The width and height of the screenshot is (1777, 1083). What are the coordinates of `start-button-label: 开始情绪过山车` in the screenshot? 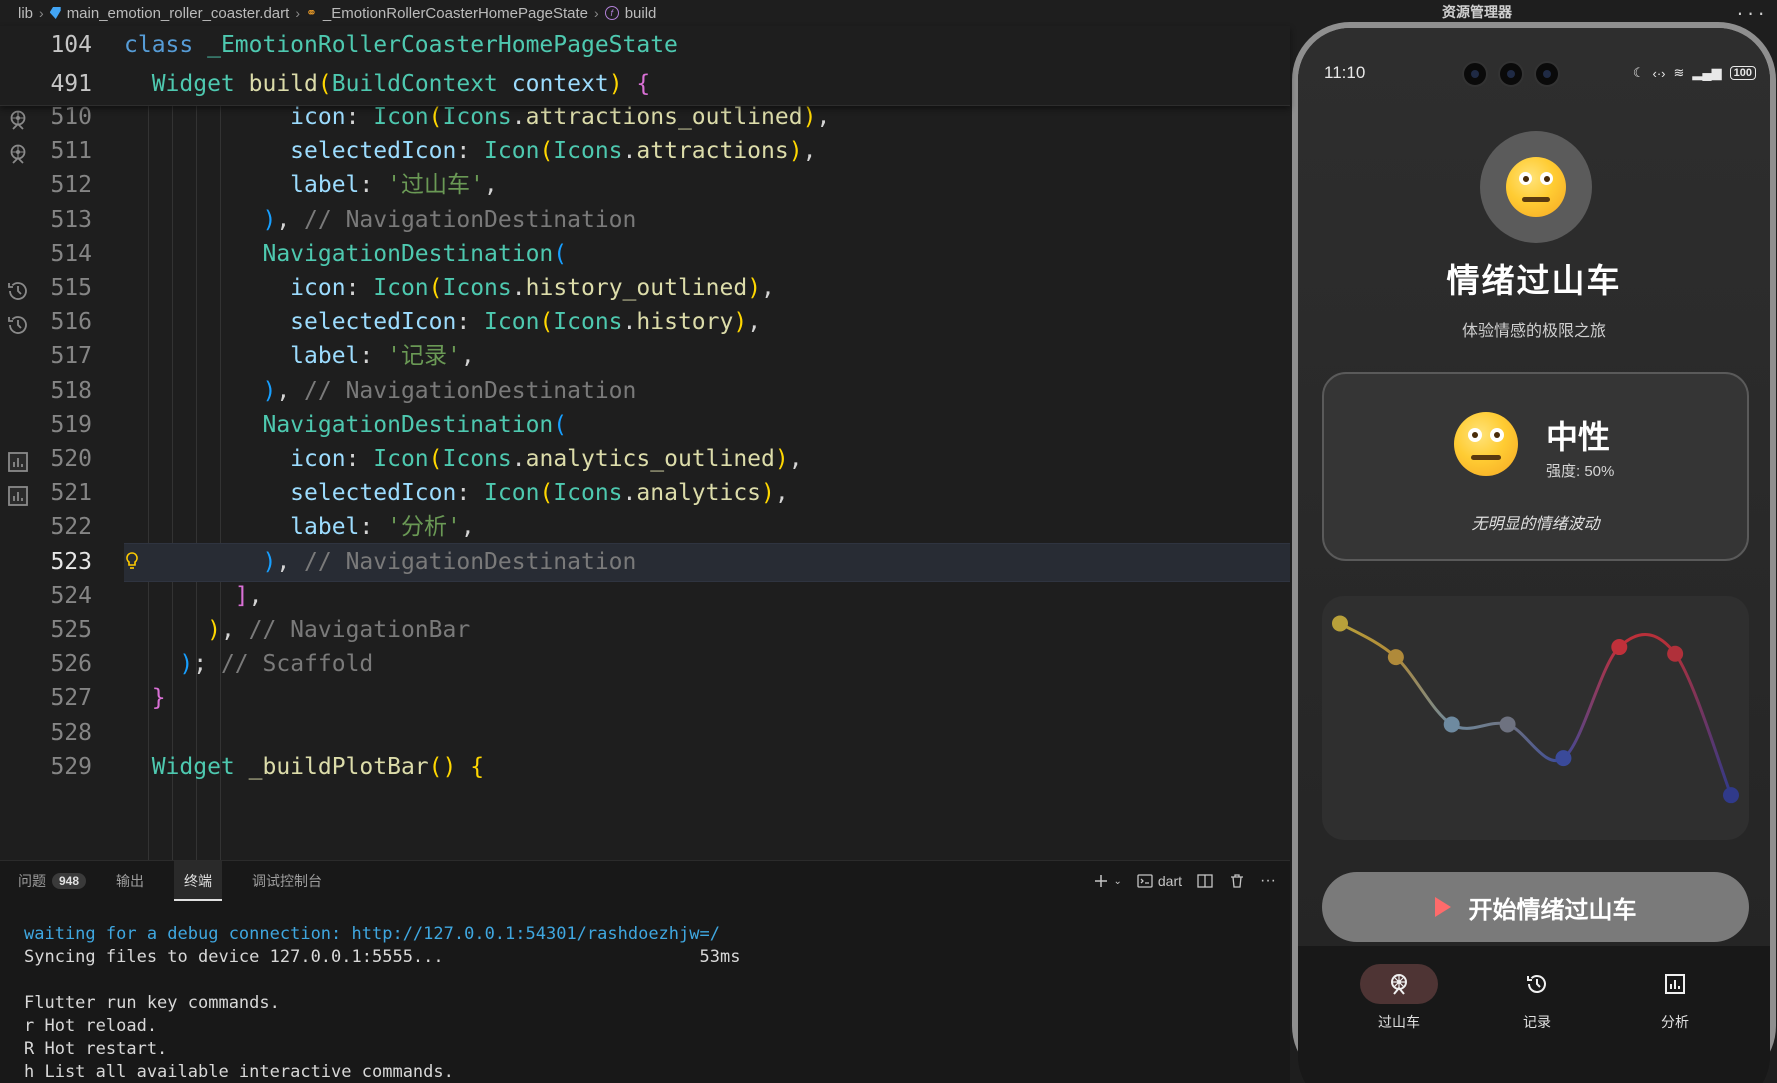 It's located at (1552, 910).